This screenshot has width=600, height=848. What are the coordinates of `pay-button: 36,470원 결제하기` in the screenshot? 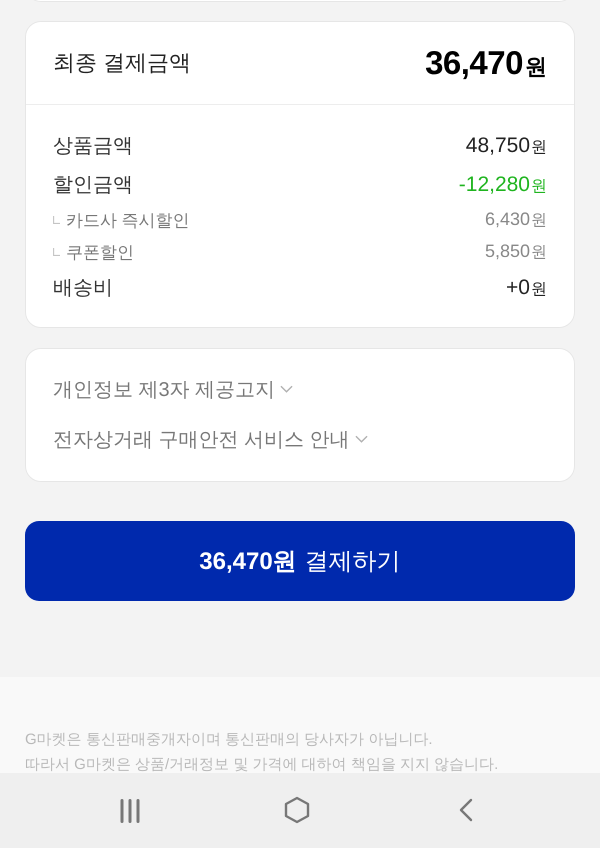 It's located at (300, 561).